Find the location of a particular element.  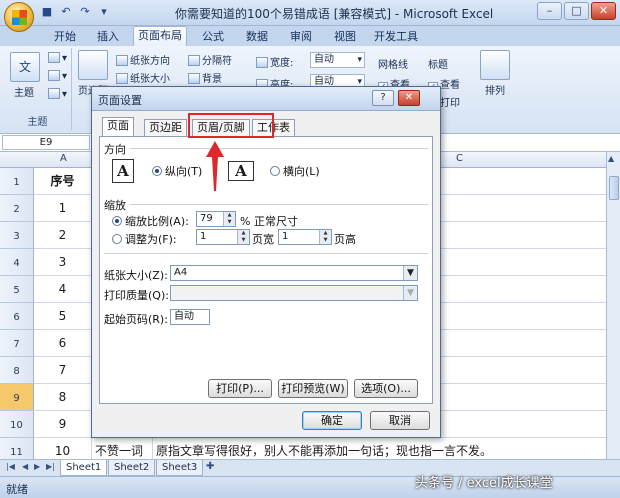

column-header-c: C is located at coordinates (459, 158).